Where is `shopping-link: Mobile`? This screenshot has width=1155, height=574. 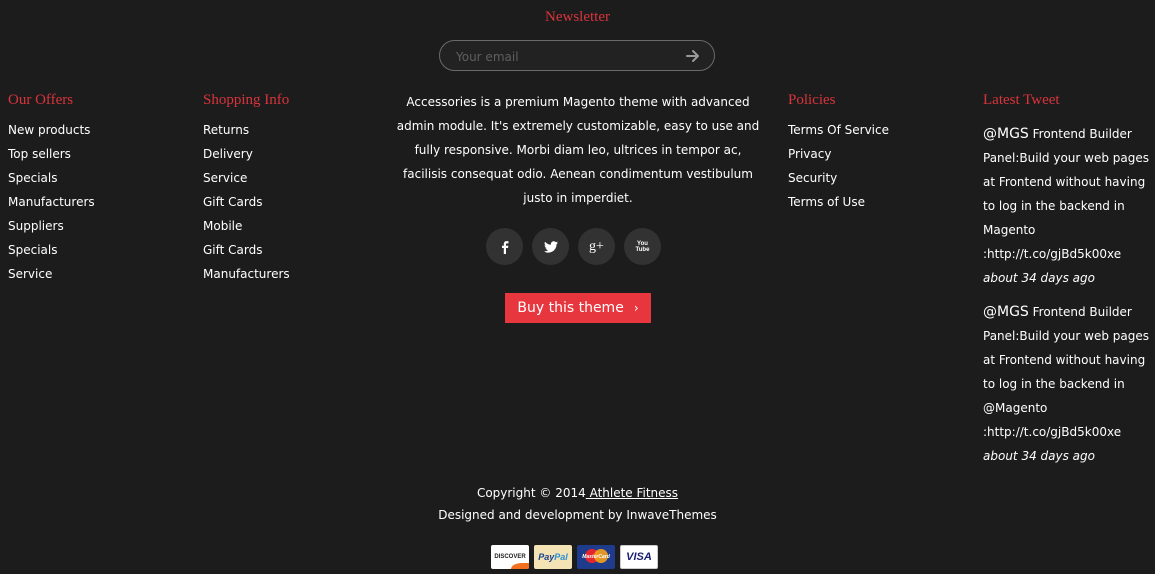
shopping-link: Mobile is located at coordinates (246, 230).